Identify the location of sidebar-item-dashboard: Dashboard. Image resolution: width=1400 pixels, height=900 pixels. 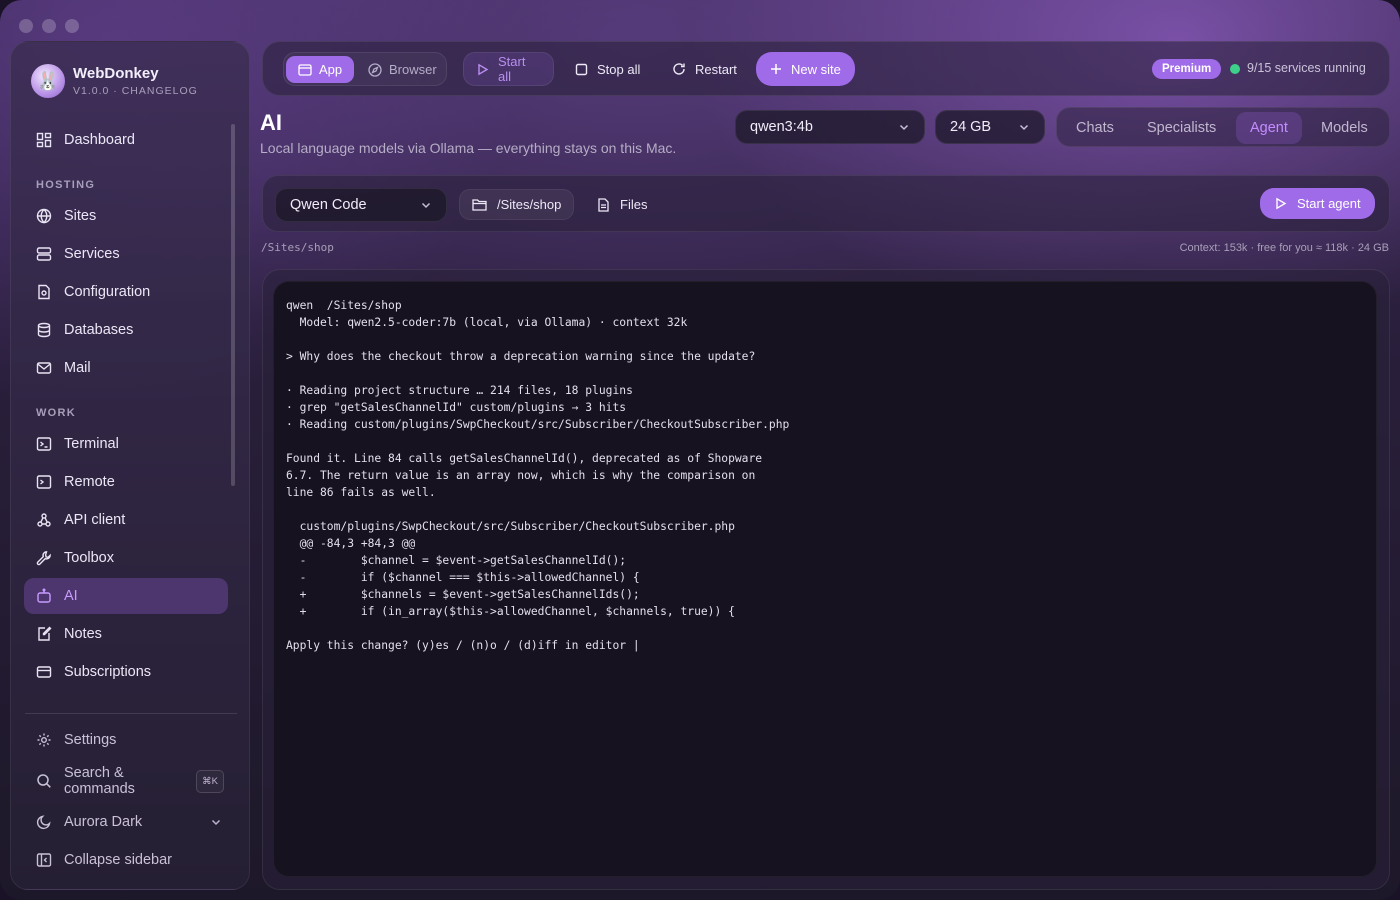
(126, 140).